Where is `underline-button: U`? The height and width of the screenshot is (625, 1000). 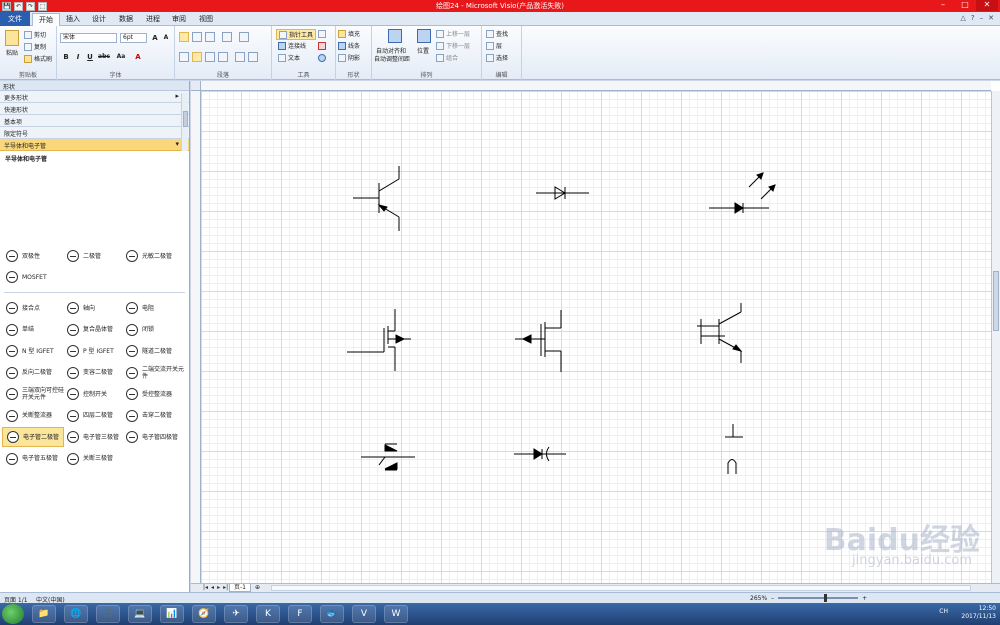
underline-button: U is located at coordinates (90, 57).